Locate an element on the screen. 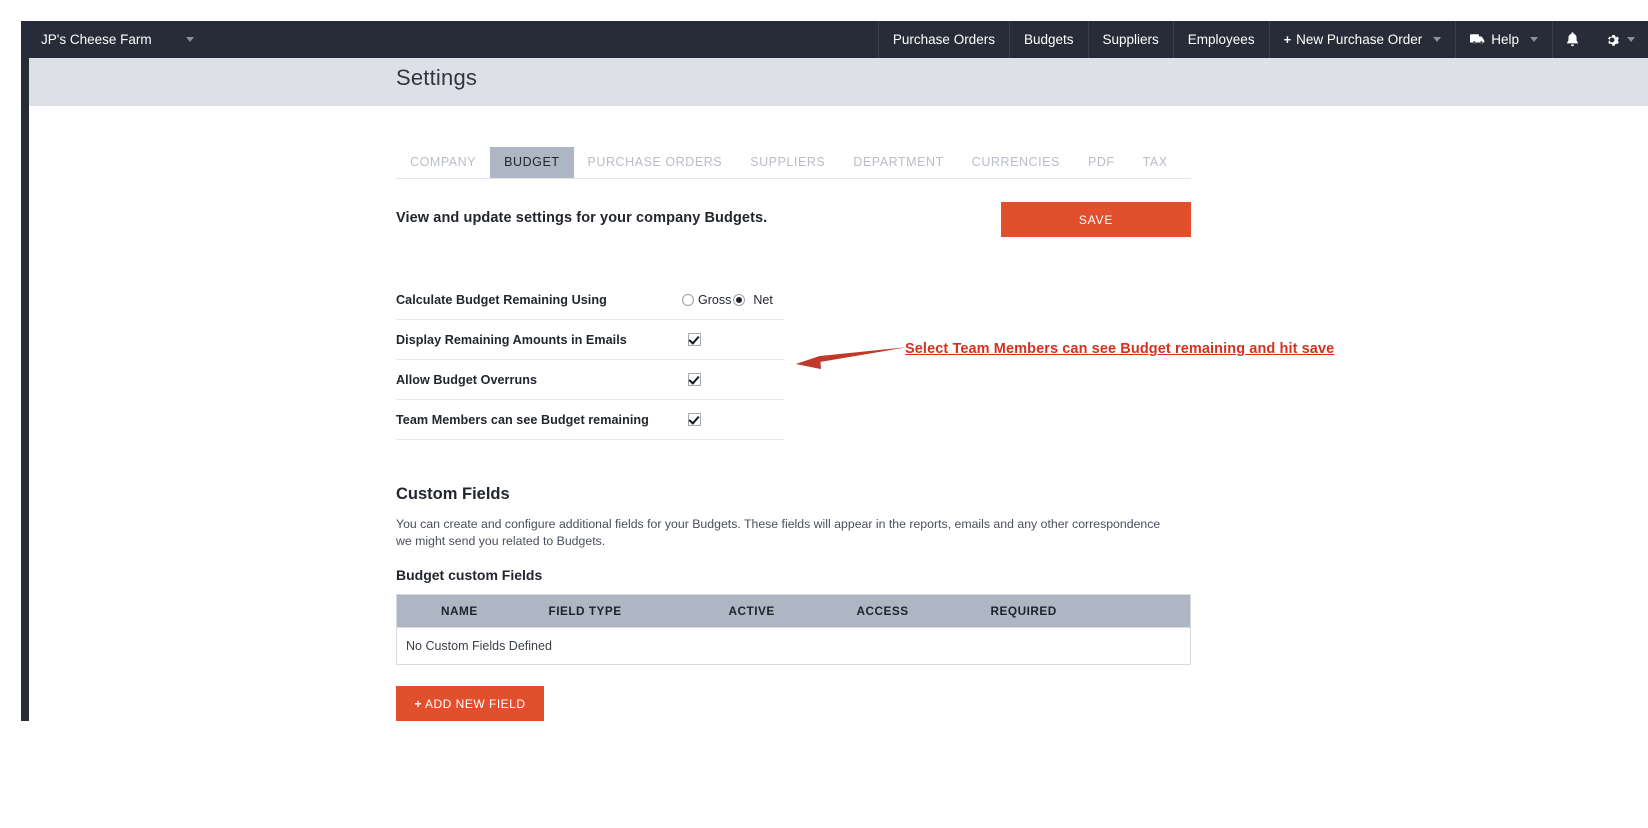 The image size is (1648, 828). checkbox-display-remaining-amounts is located at coordinates (694, 339).